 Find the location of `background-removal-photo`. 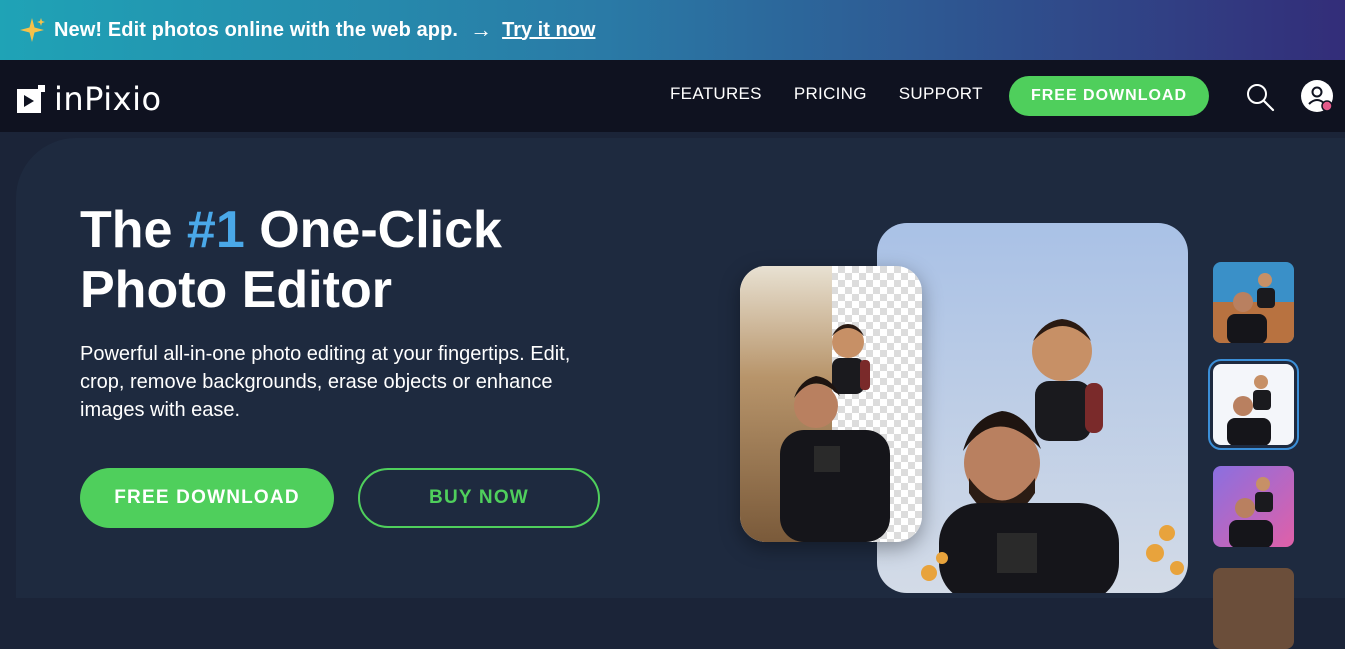

background-removal-photo is located at coordinates (831, 404).